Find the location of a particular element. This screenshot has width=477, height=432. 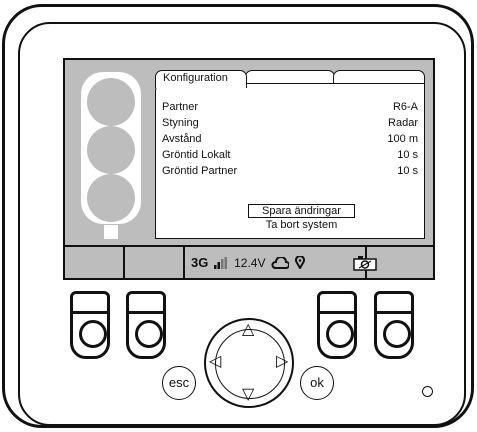

setting-row-partner: Partner R6-A is located at coordinates (290, 107).